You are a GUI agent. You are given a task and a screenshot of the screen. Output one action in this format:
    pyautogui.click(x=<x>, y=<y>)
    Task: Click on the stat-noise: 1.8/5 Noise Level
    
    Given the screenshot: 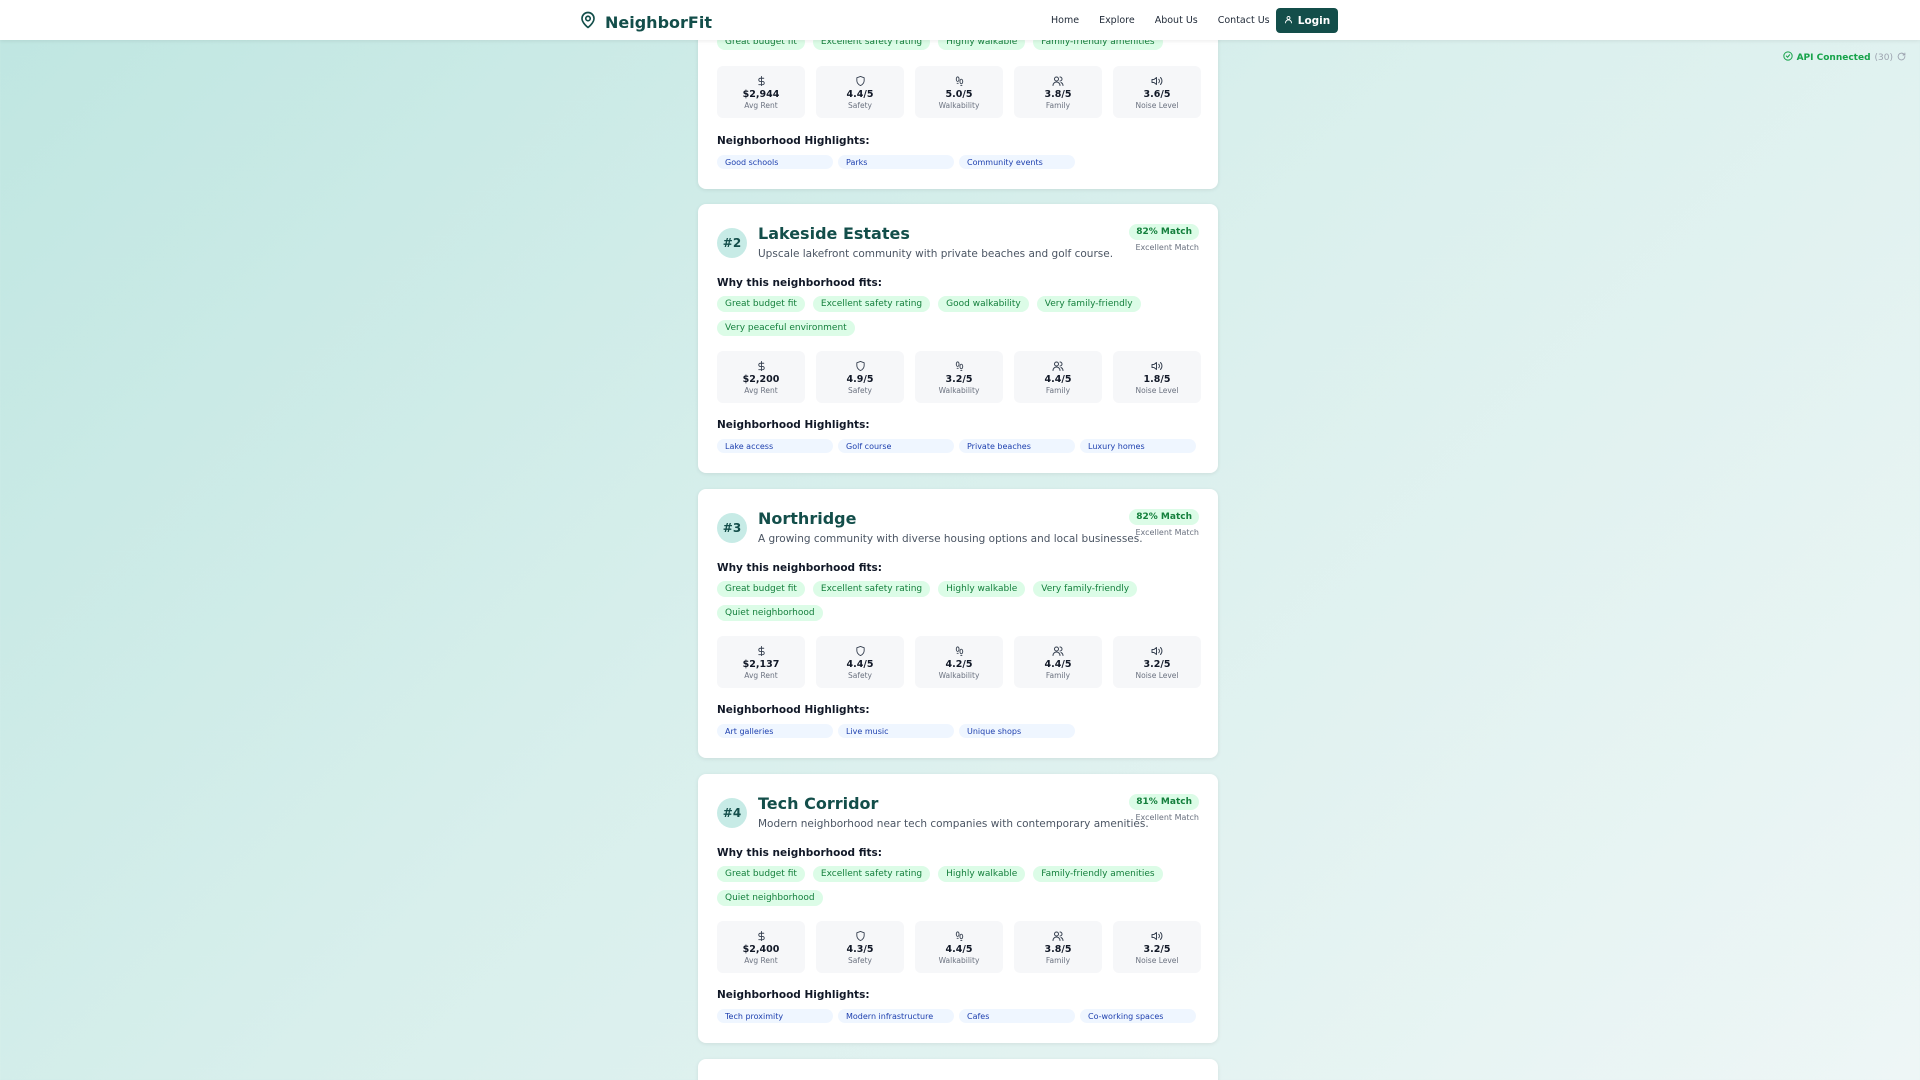 What is the action you would take?
    pyautogui.click(x=1157, y=377)
    